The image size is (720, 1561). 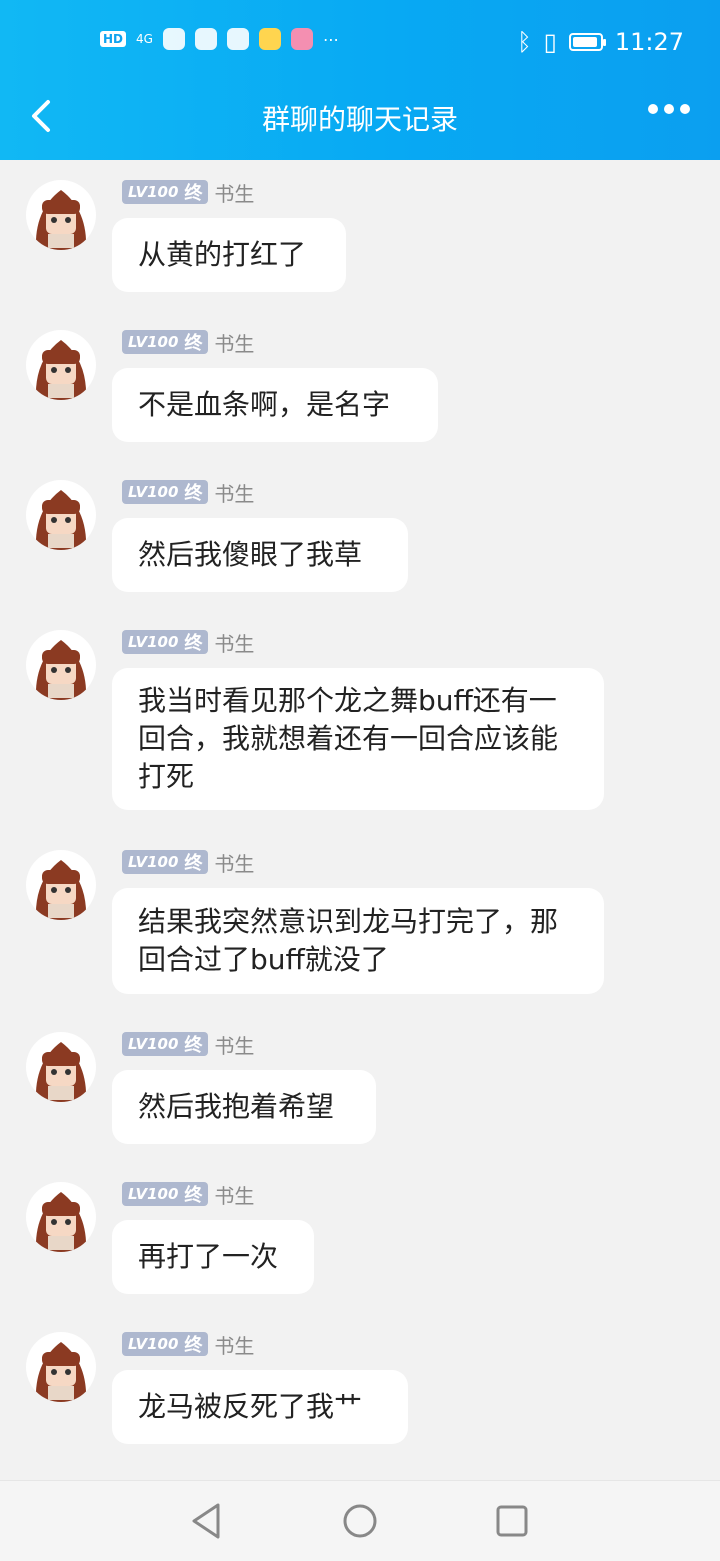 I want to click on app-icon-qq, so click(x=237, y=39).